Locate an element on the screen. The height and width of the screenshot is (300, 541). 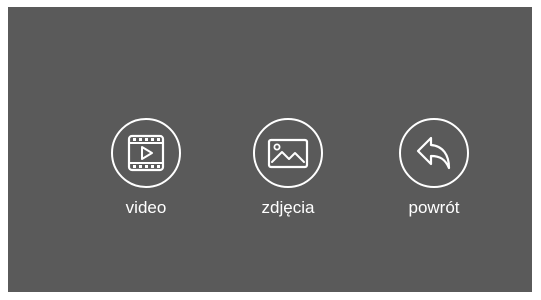
photo-icon is located at coordinates (288, 153).